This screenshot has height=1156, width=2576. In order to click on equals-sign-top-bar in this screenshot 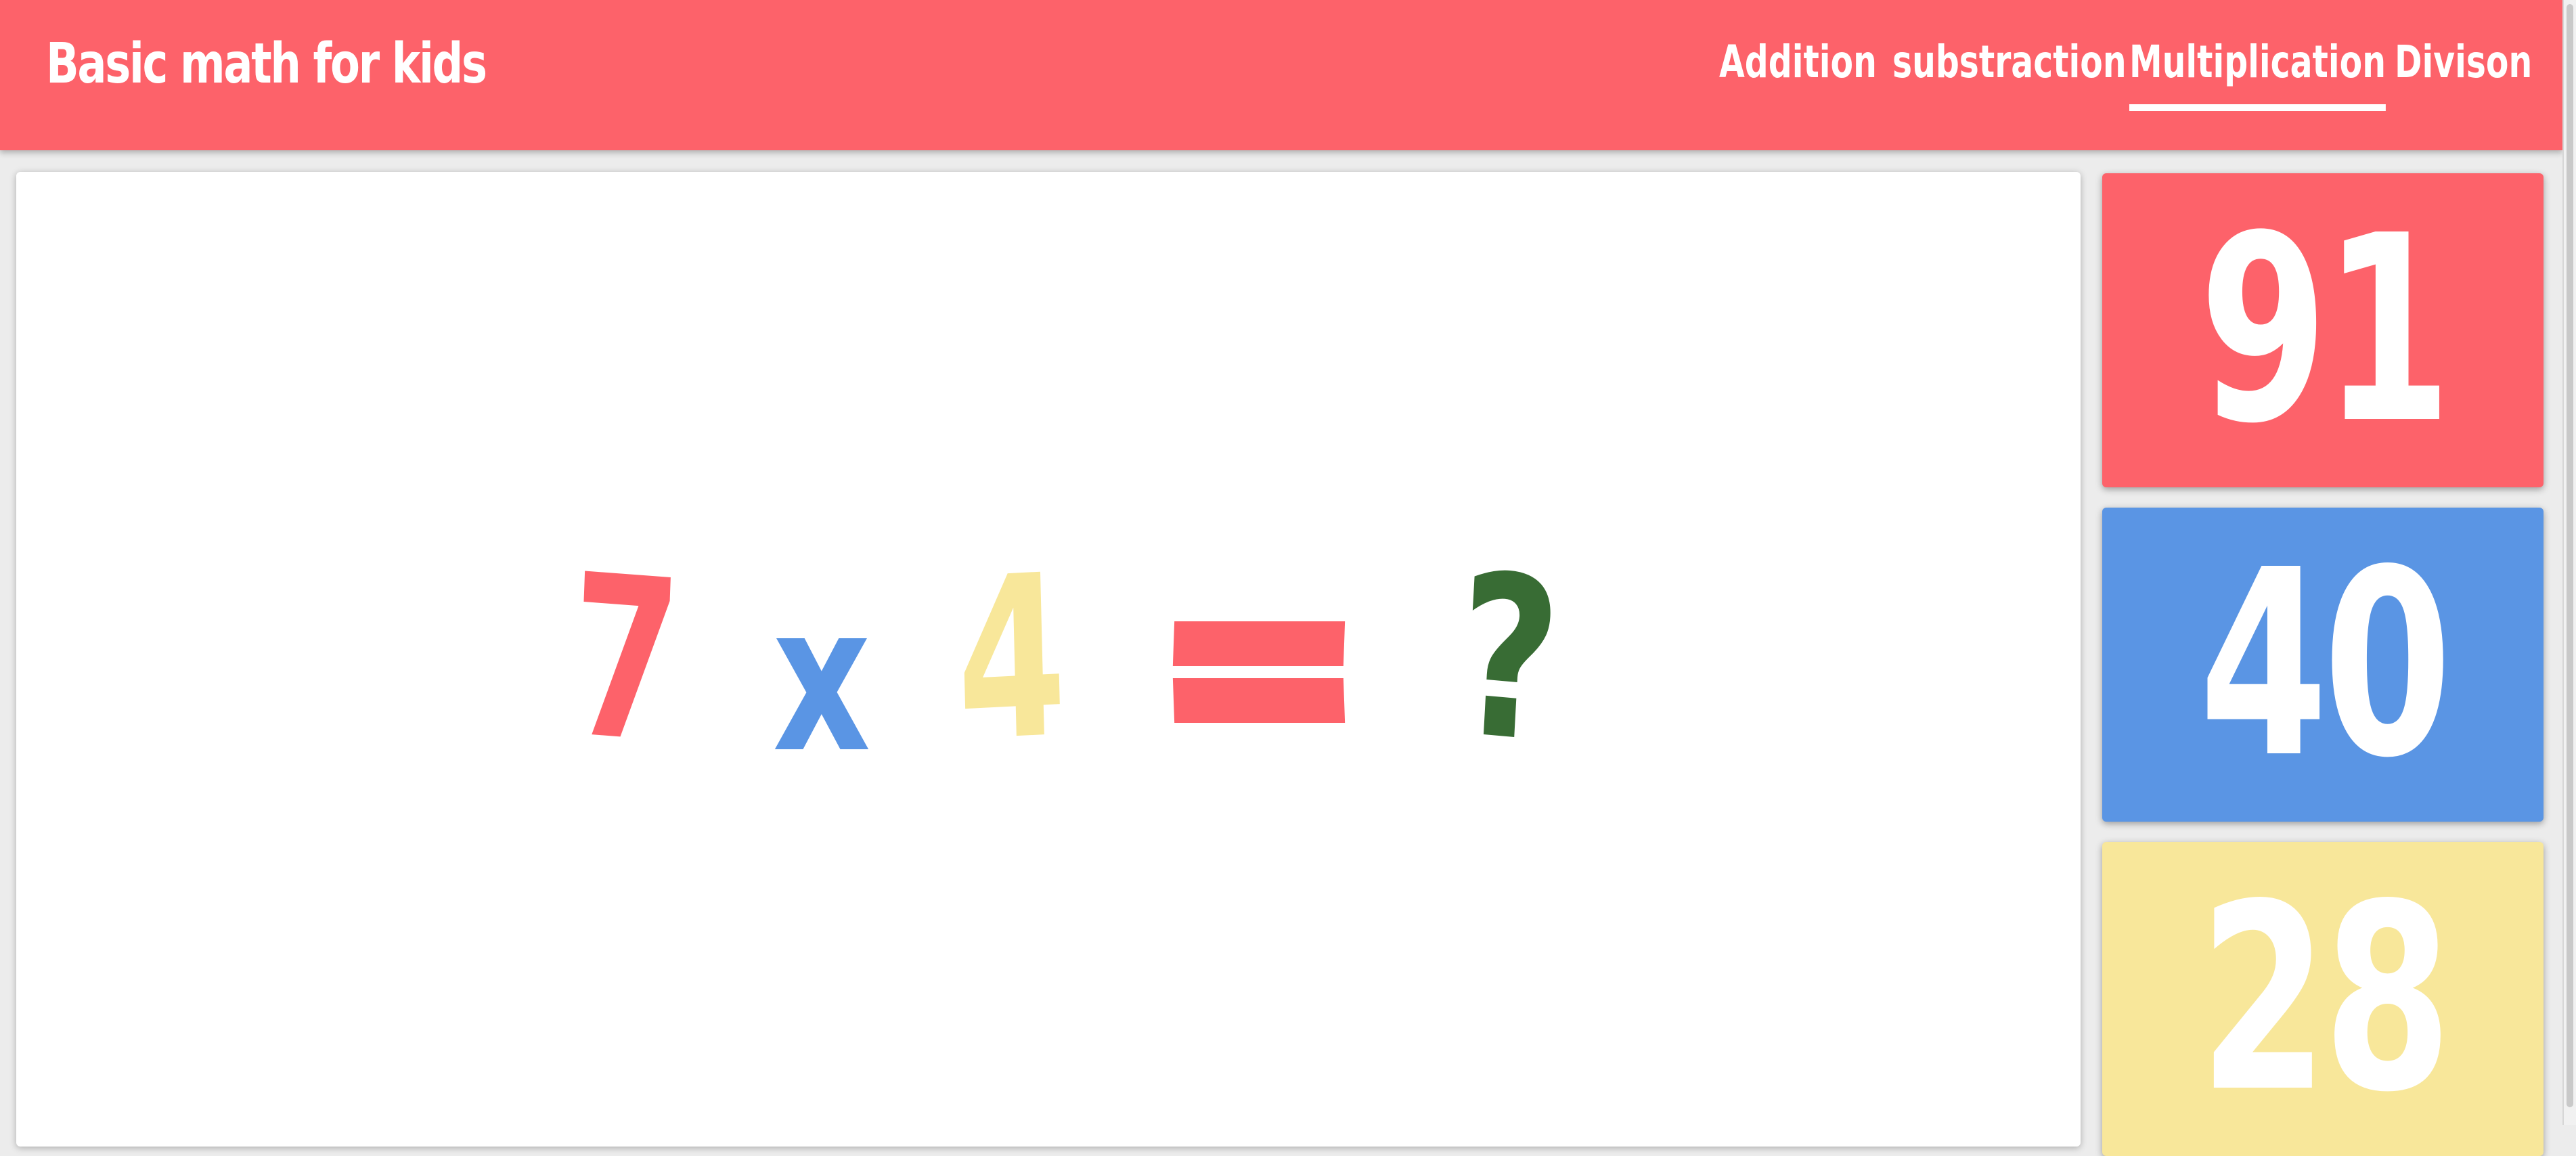, I will do `click(1259, 643)`.